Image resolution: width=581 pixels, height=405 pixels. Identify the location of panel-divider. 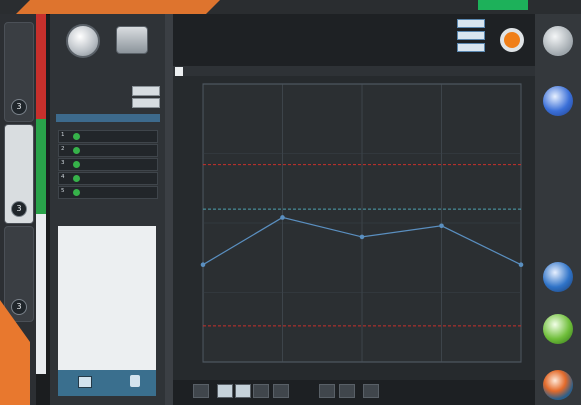
(169, 209).